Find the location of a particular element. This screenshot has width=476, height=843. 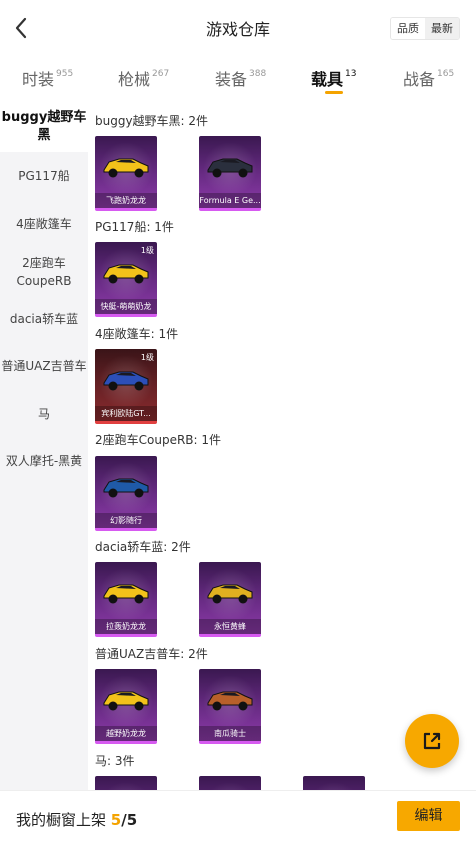

tab-count: 165 is located at coordinates (446, 74).